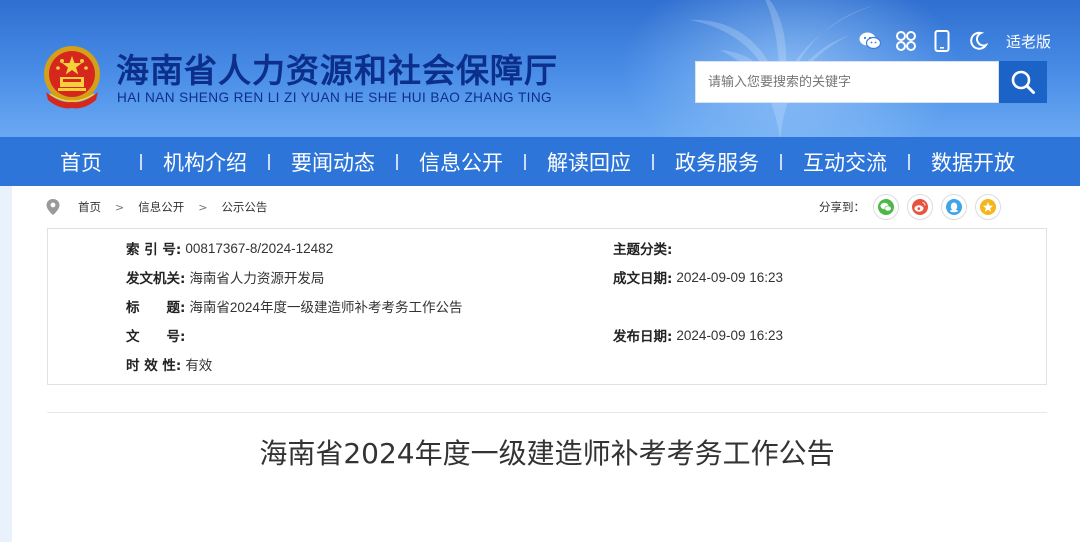  I want to click on index-number-value: 00817367-8/2024-12482, so click(259, 248).